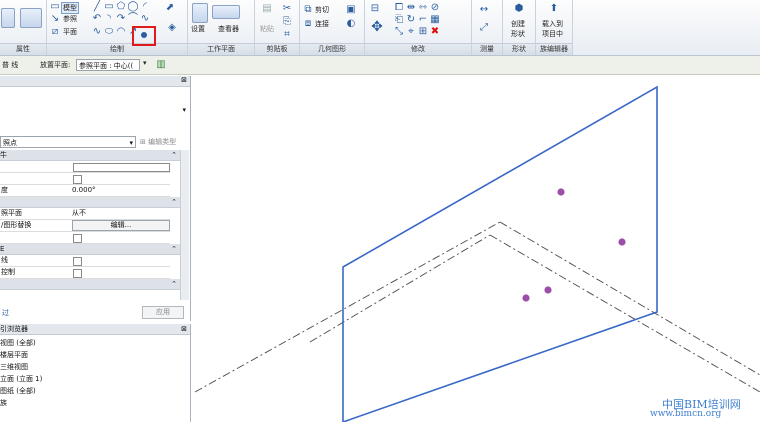 The width and height of the screenshot is (760, 424). Describe the element at coordinates (161, 64) in the screenshot. I see `workplane-viewer-icon: ▥` at that location.